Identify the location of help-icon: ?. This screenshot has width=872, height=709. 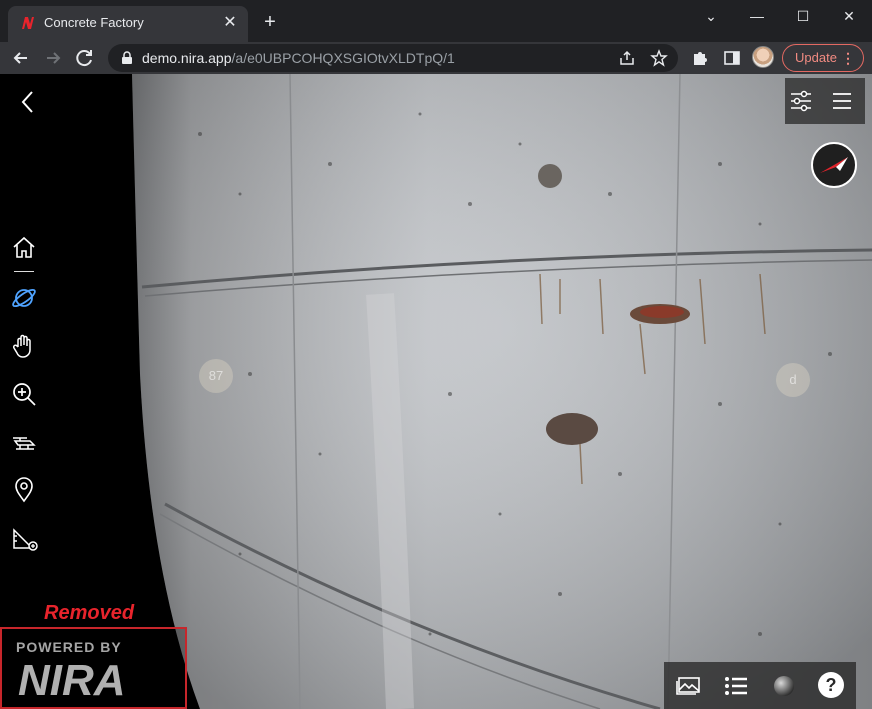
(831, 685).